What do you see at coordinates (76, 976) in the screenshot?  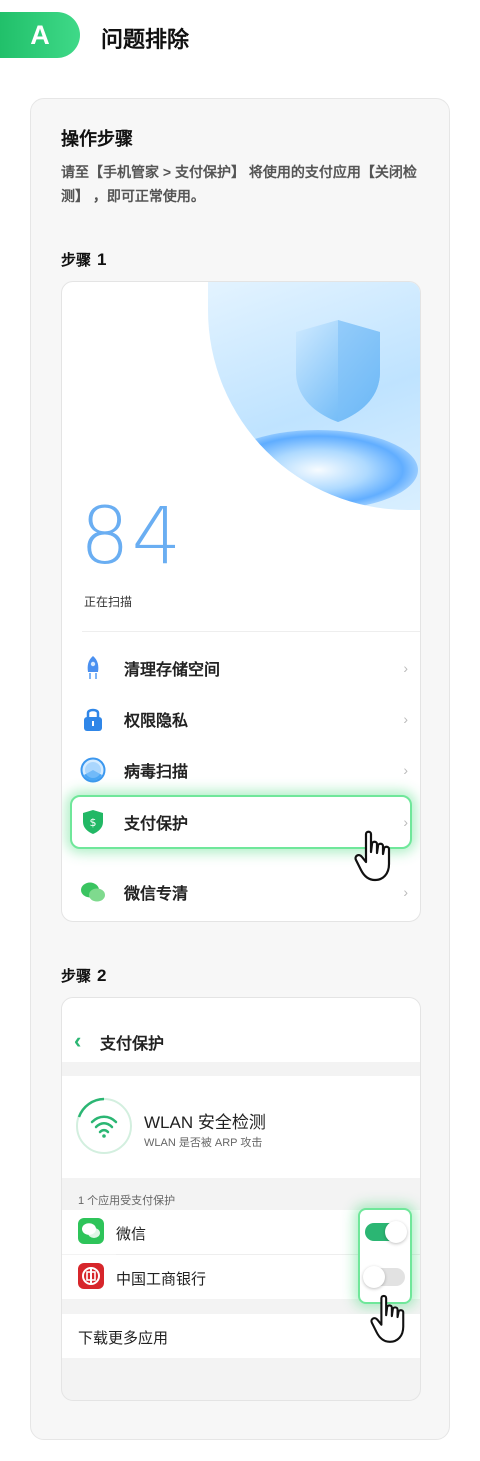 I see `step2-label-text: 步骤` at bounding box center [76, 976].